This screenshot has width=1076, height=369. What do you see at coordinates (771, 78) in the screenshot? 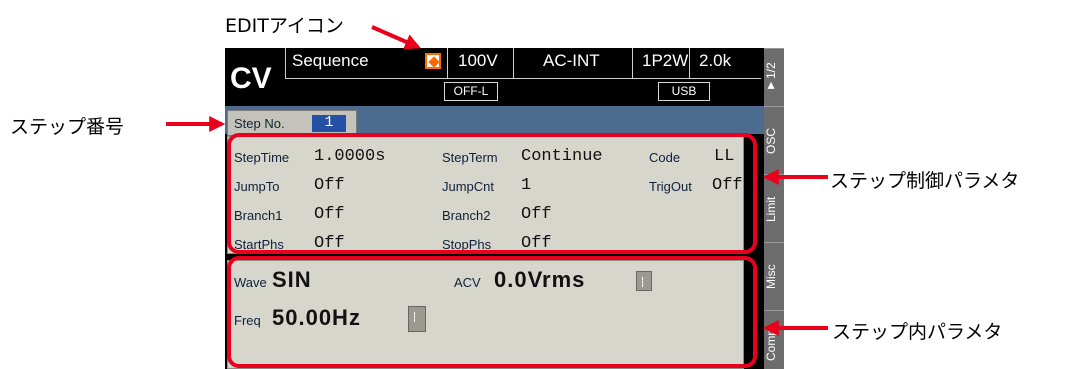
I see `side-key-page-label: ▼1/2` at bounding box center [771, 78].